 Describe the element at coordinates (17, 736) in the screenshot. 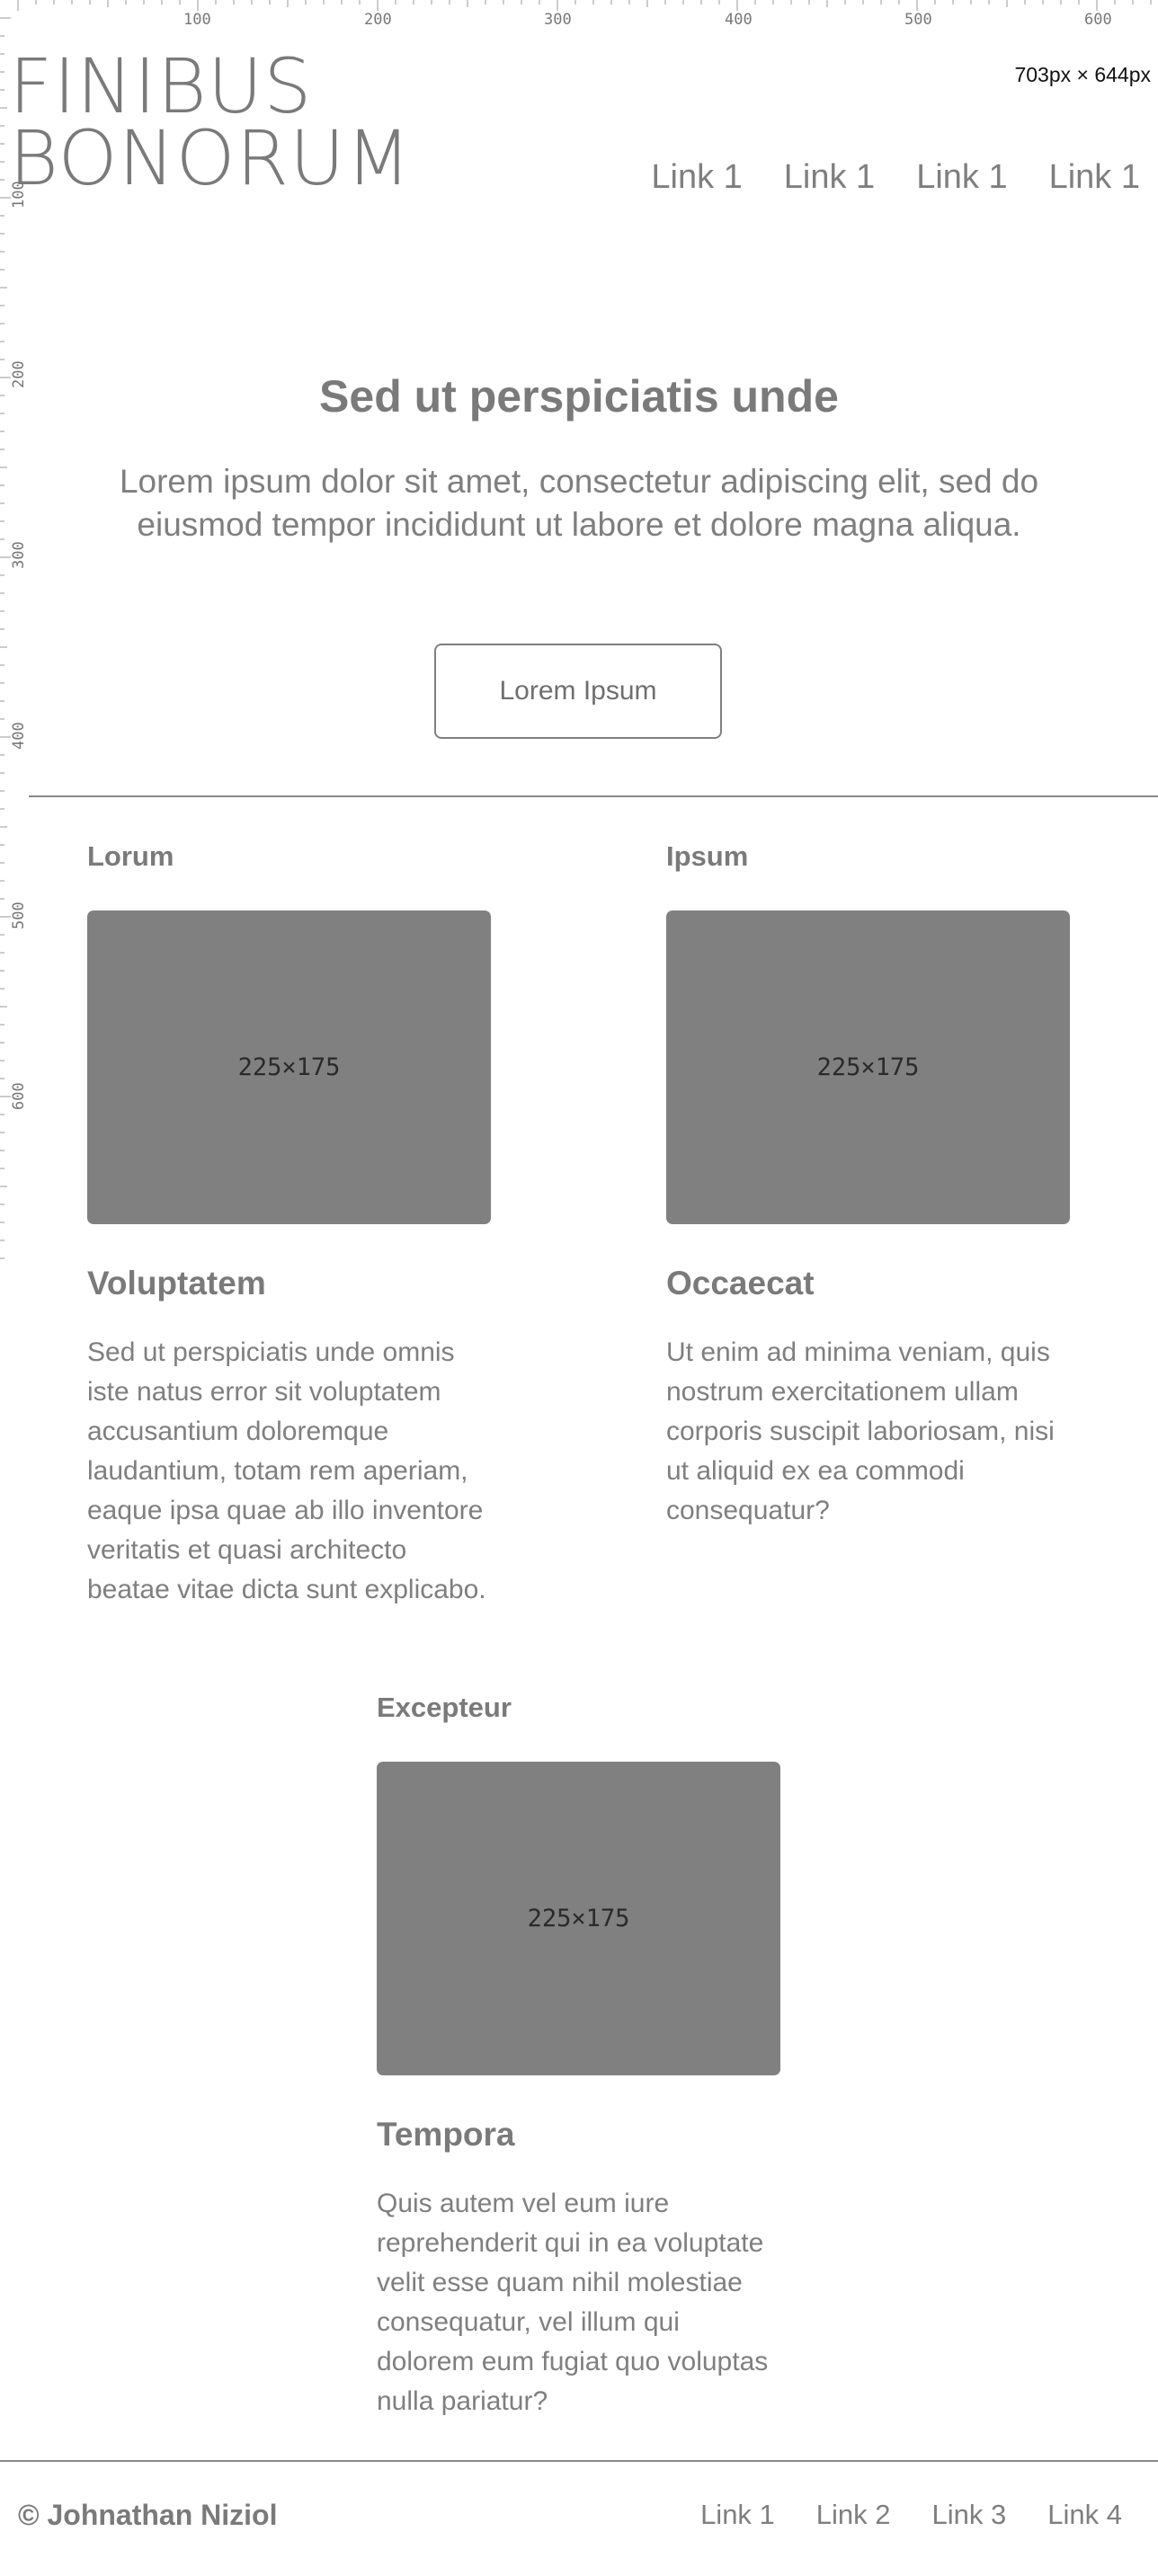

I see `ruler-left-label: 400` at that location.